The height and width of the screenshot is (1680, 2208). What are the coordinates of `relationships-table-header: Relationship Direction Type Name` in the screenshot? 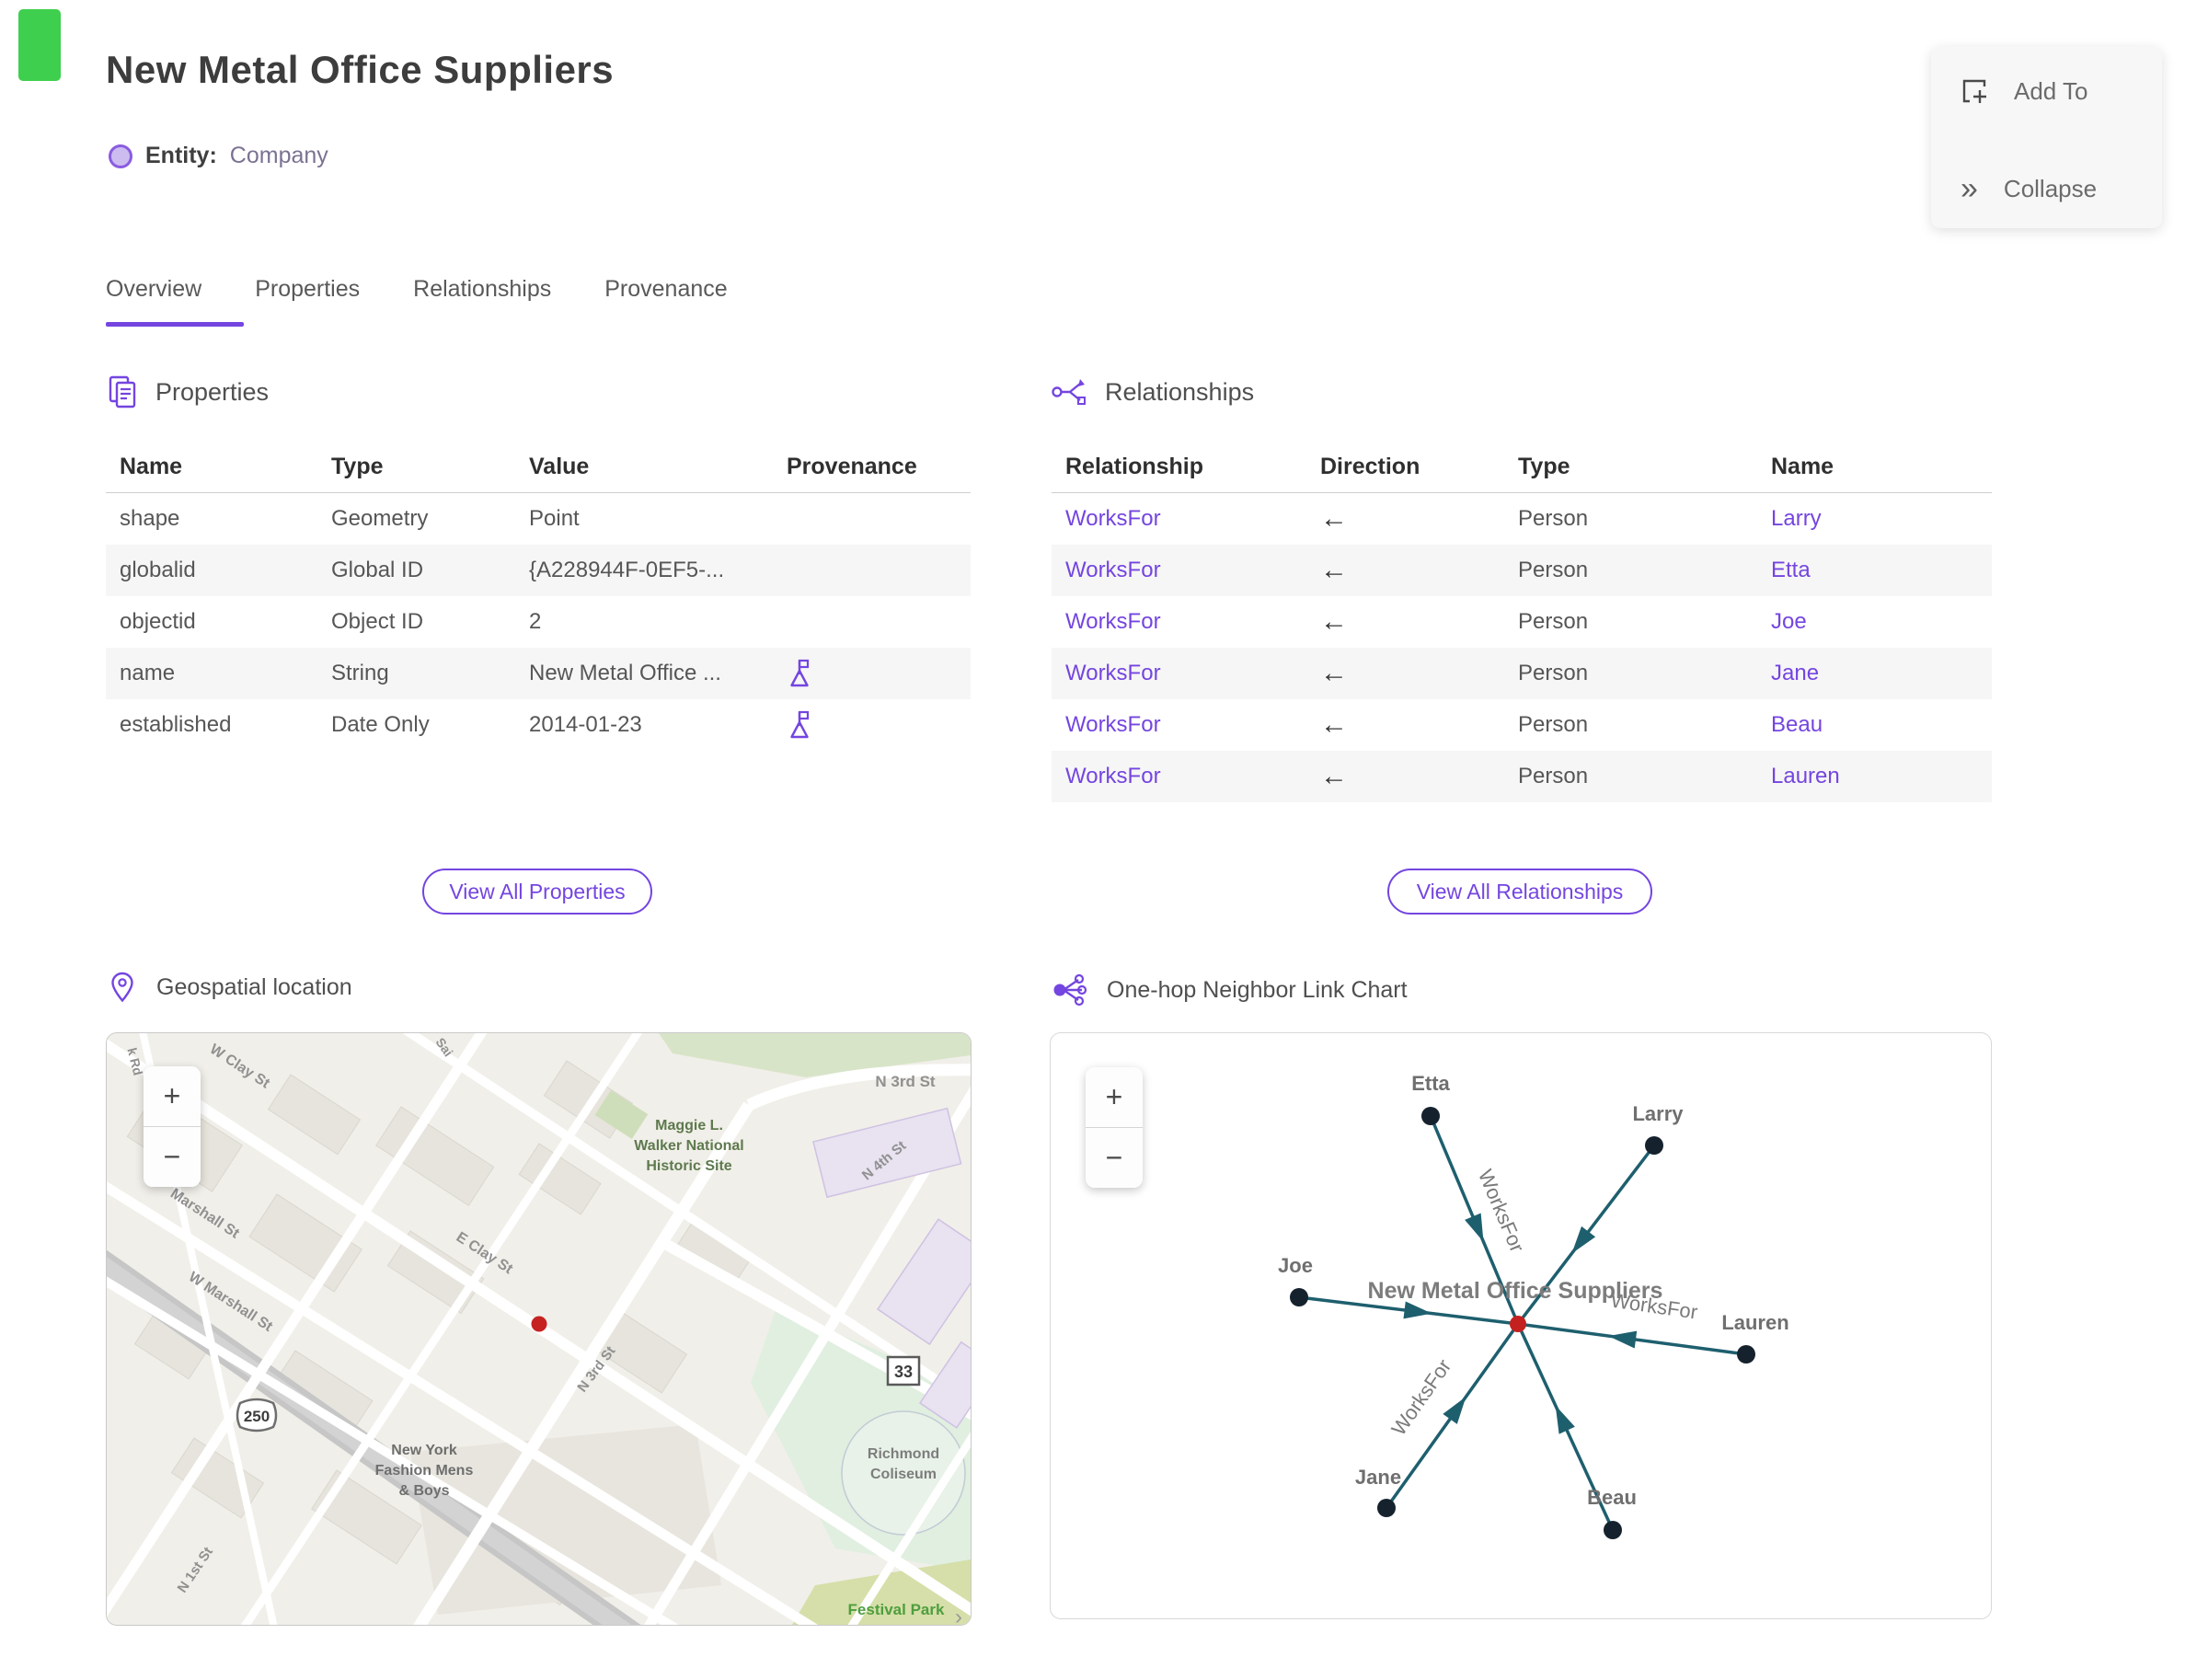 It's located at (1522, 467).